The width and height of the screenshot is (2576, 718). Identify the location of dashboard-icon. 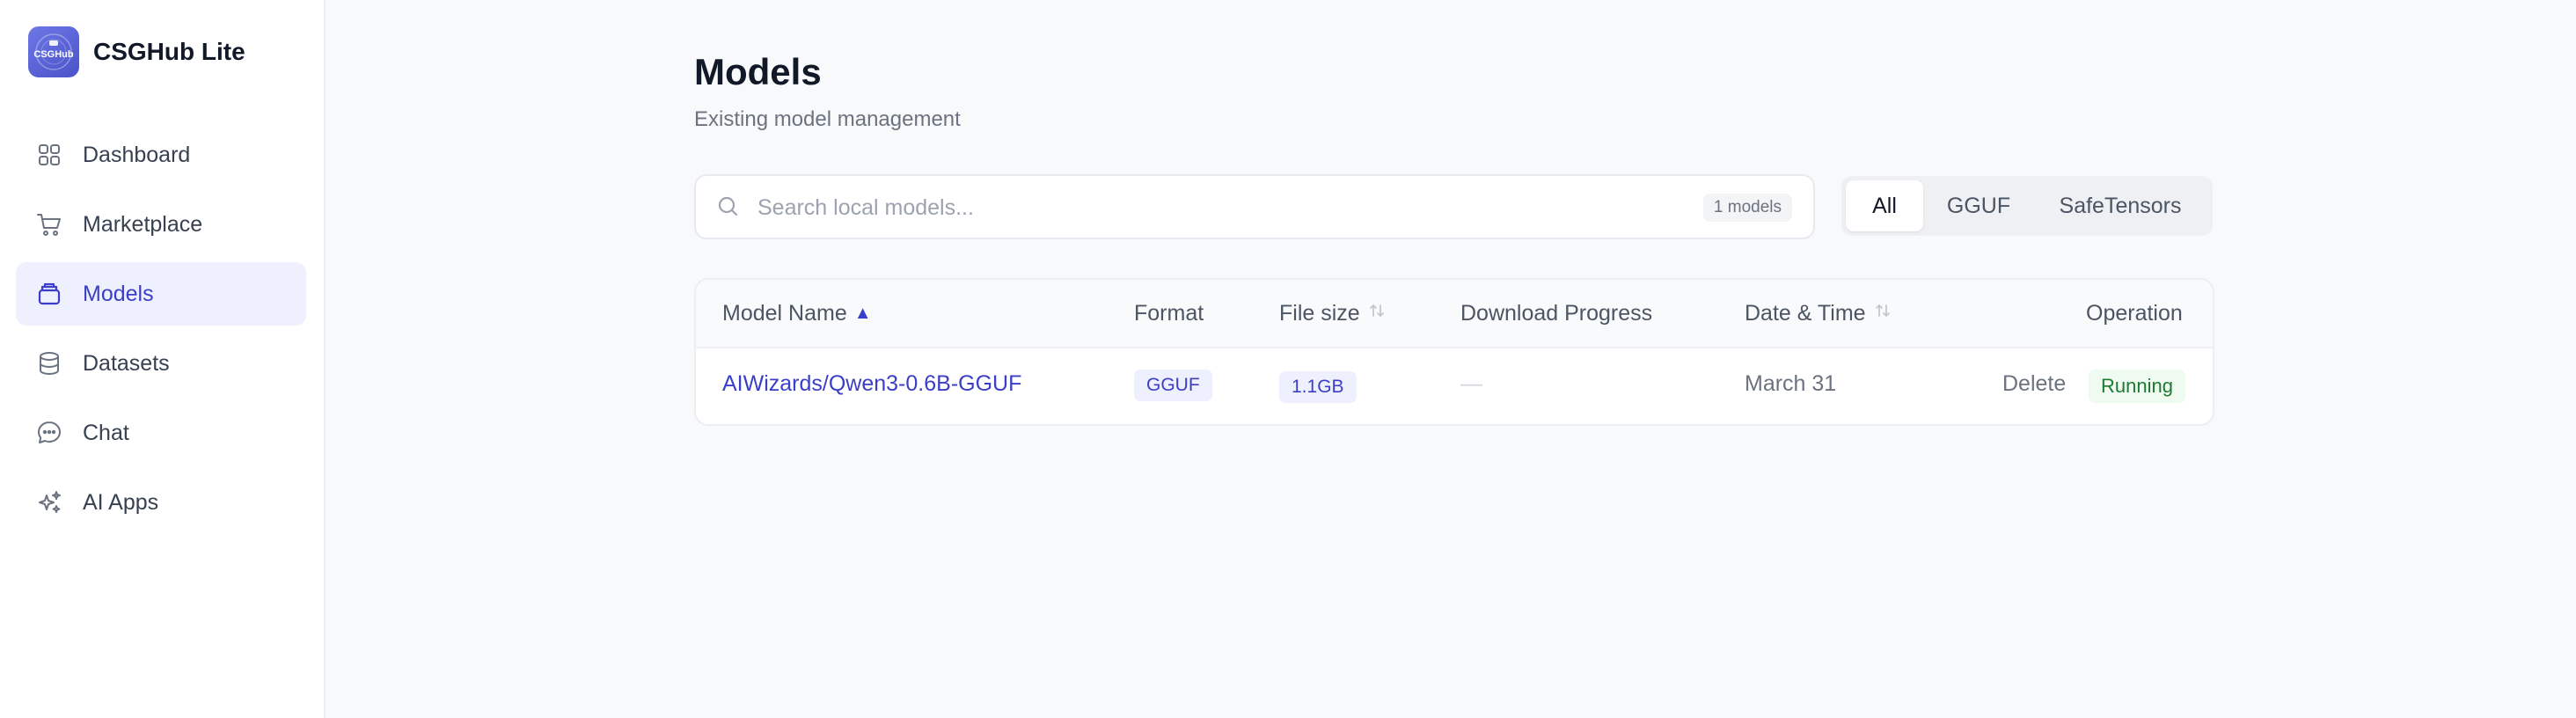
(49, 155).